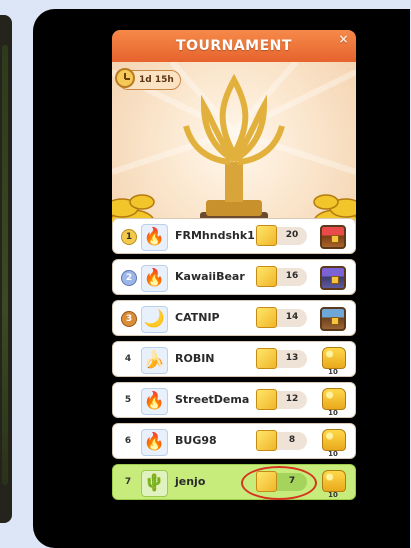  What do you see at coordinates (128, 359) in the screenshot?
I see `rank-badge: 4` at bounding box center [128, 359].